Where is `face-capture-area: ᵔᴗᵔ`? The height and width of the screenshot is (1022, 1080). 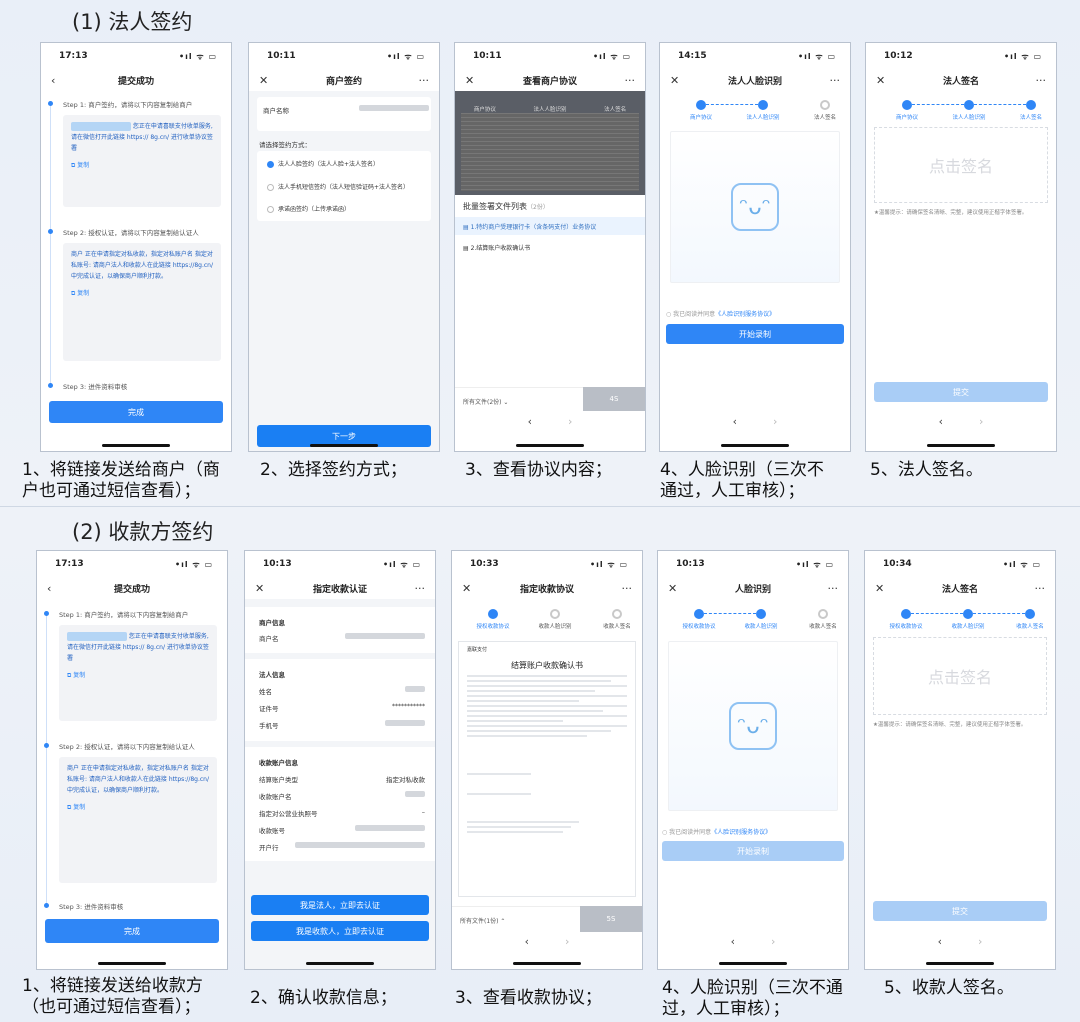 face-capture-area: ᵔᴗᵔ is located at coordinates (753, 726).